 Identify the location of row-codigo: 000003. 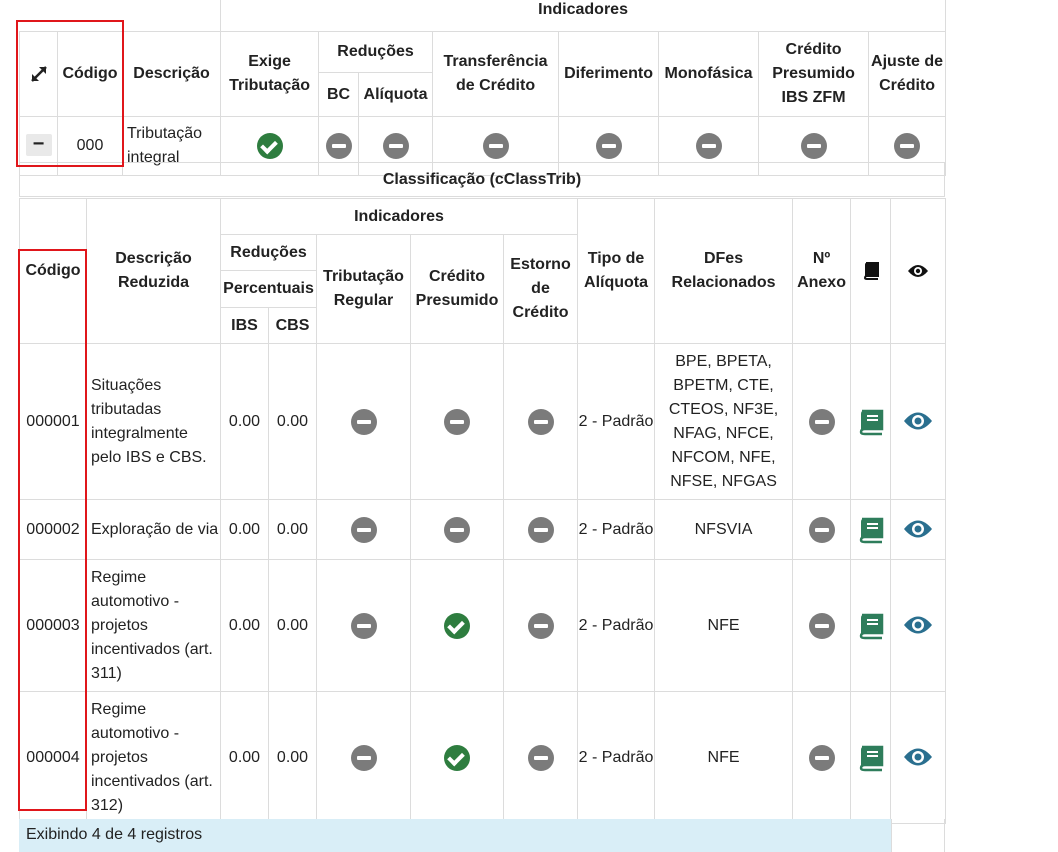
(53, 625).